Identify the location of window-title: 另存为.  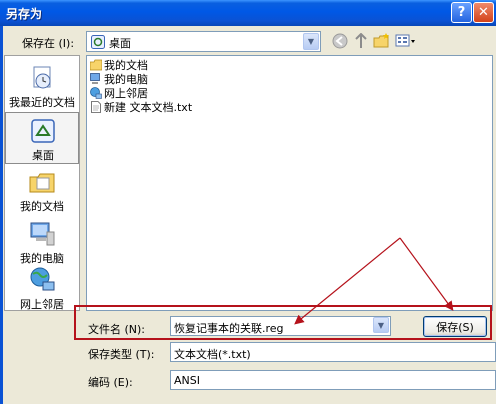
(24, 14).